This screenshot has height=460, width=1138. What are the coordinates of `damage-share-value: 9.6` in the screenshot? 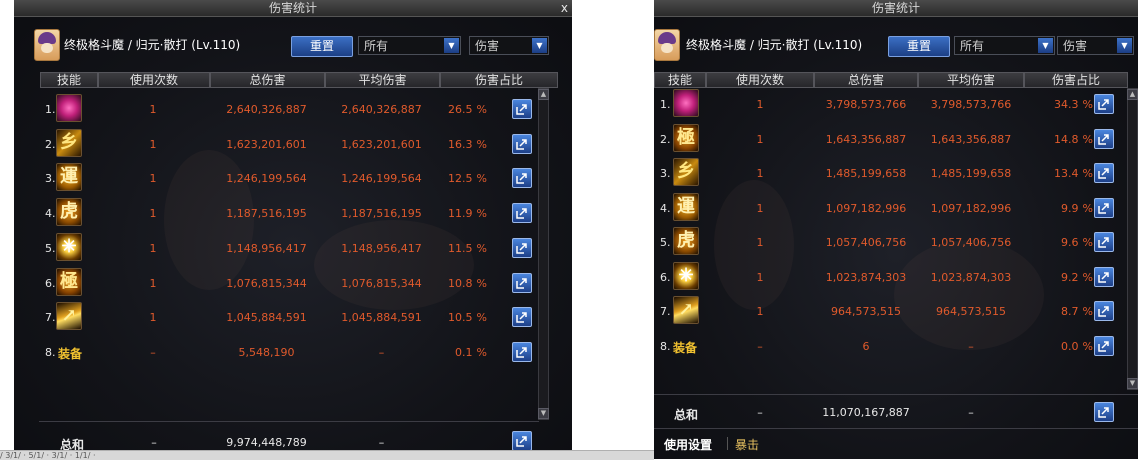 It's located at (1070, 242).